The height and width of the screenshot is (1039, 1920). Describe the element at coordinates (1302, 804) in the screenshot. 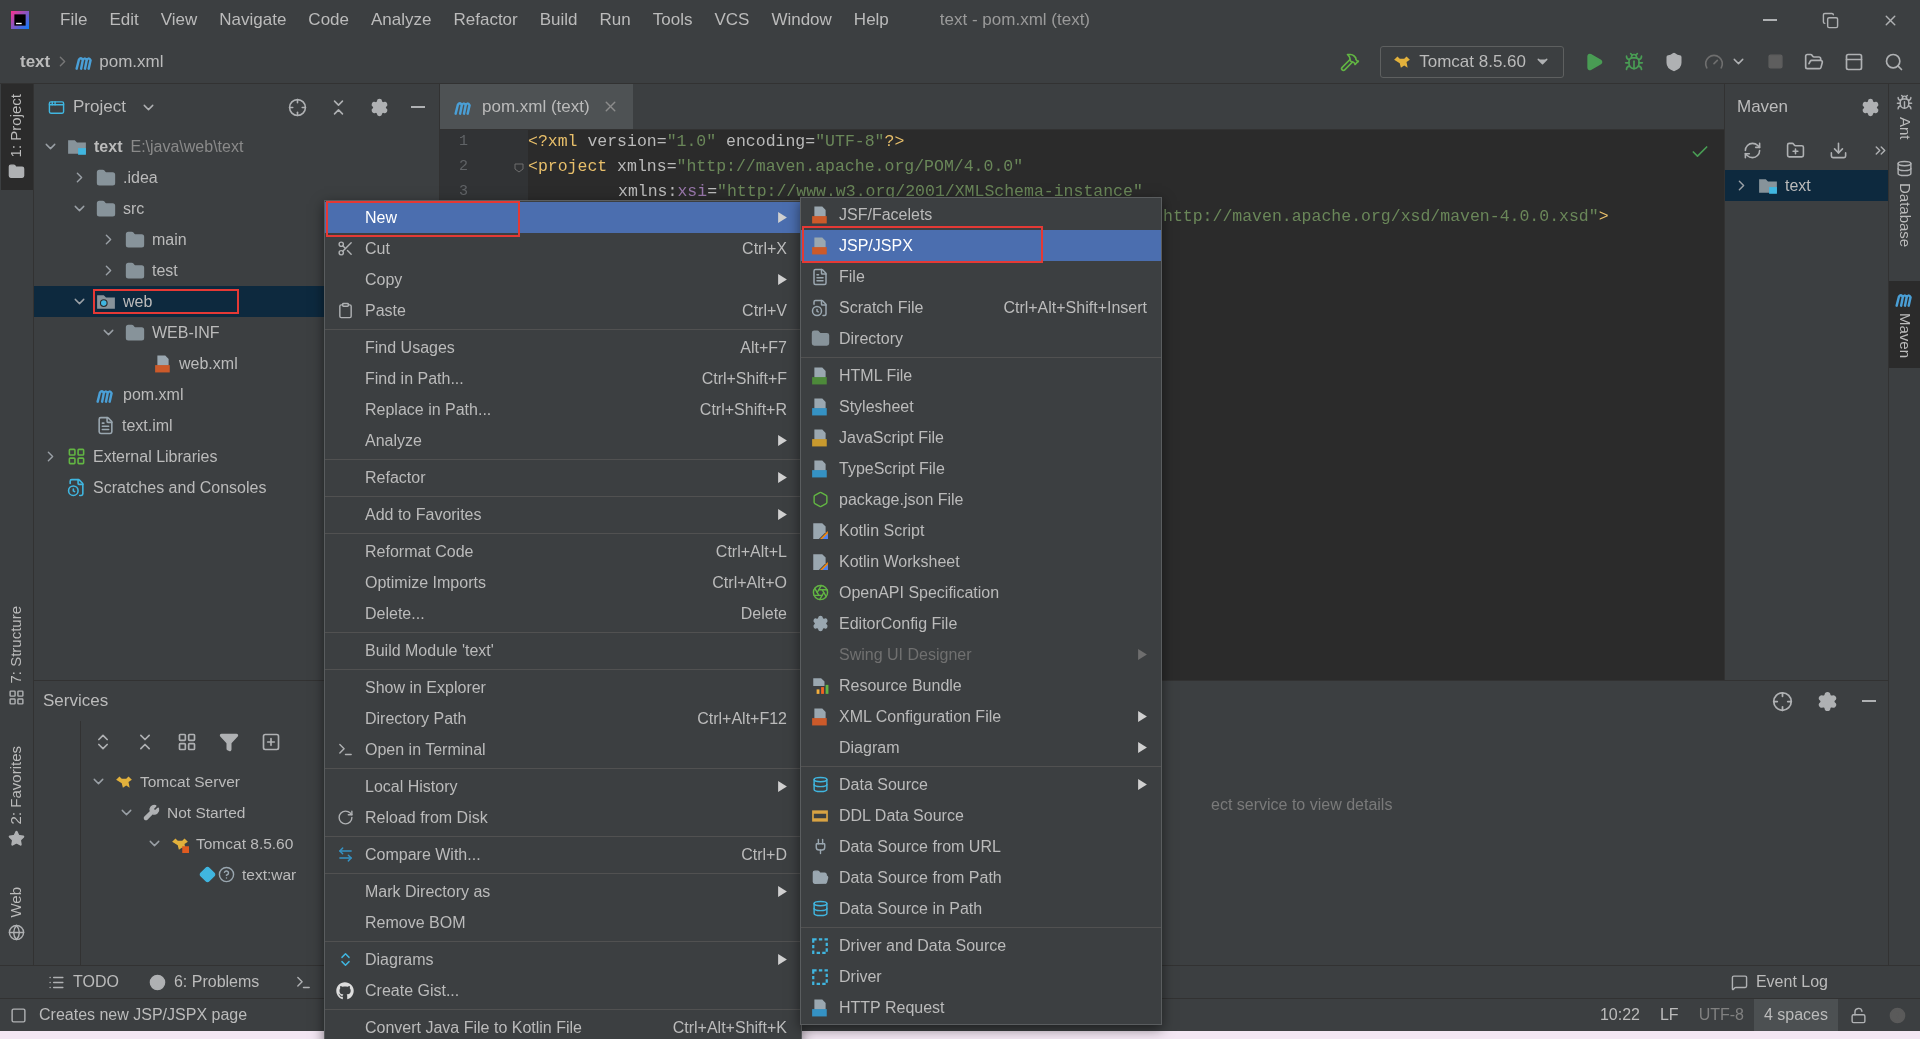

I see `empty-hint: ect service to view details` at that location.